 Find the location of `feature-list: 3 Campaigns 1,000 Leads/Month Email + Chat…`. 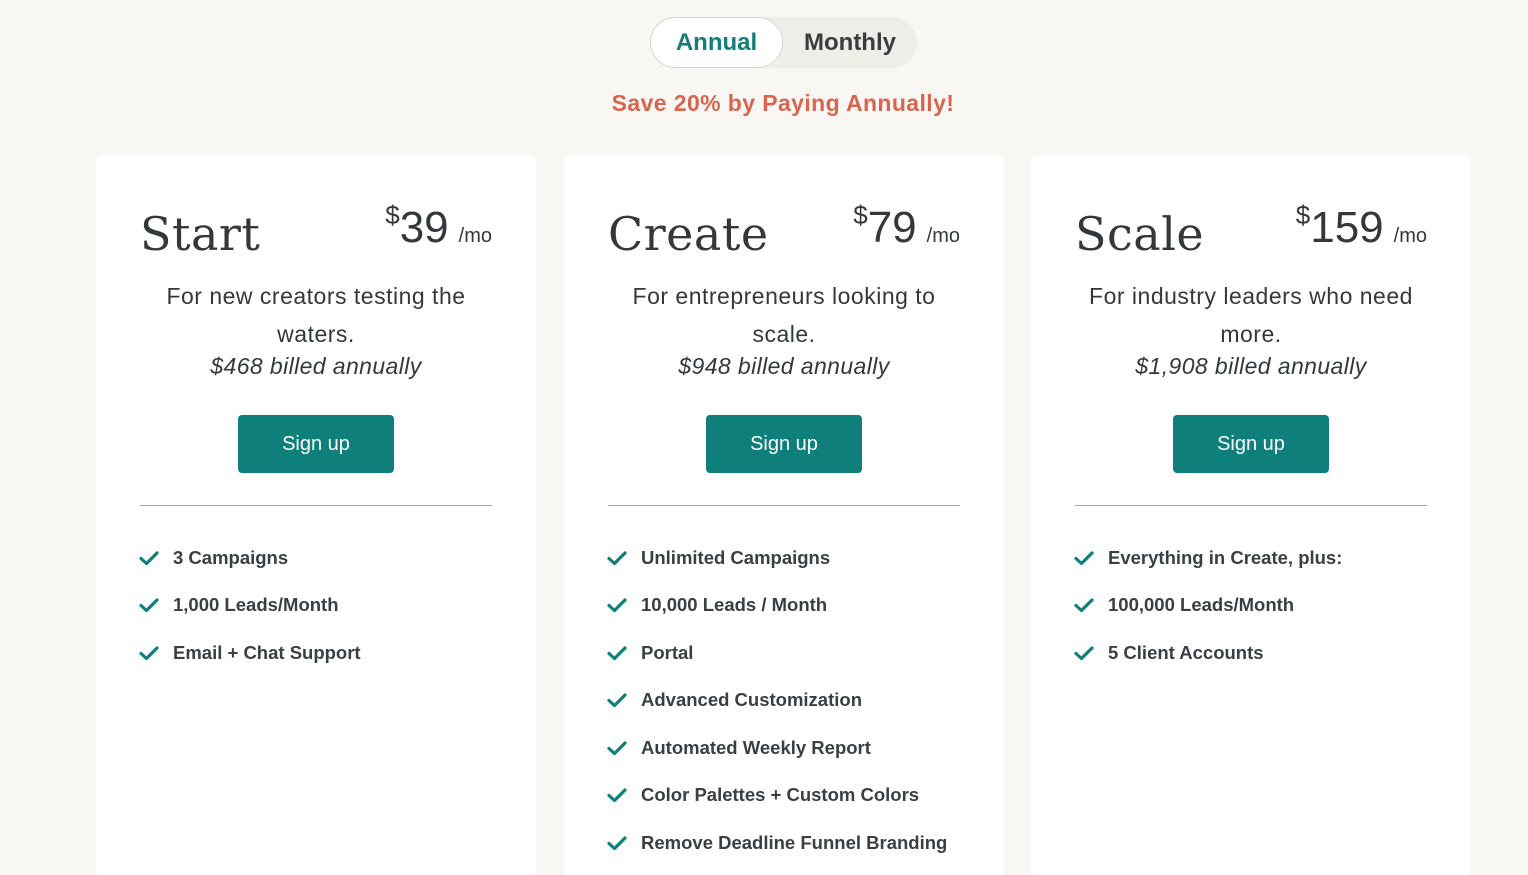

feature-list: 3 Campaigns 1,000 Leads/Month Email + Chat… is located at coordinates (327, 605).